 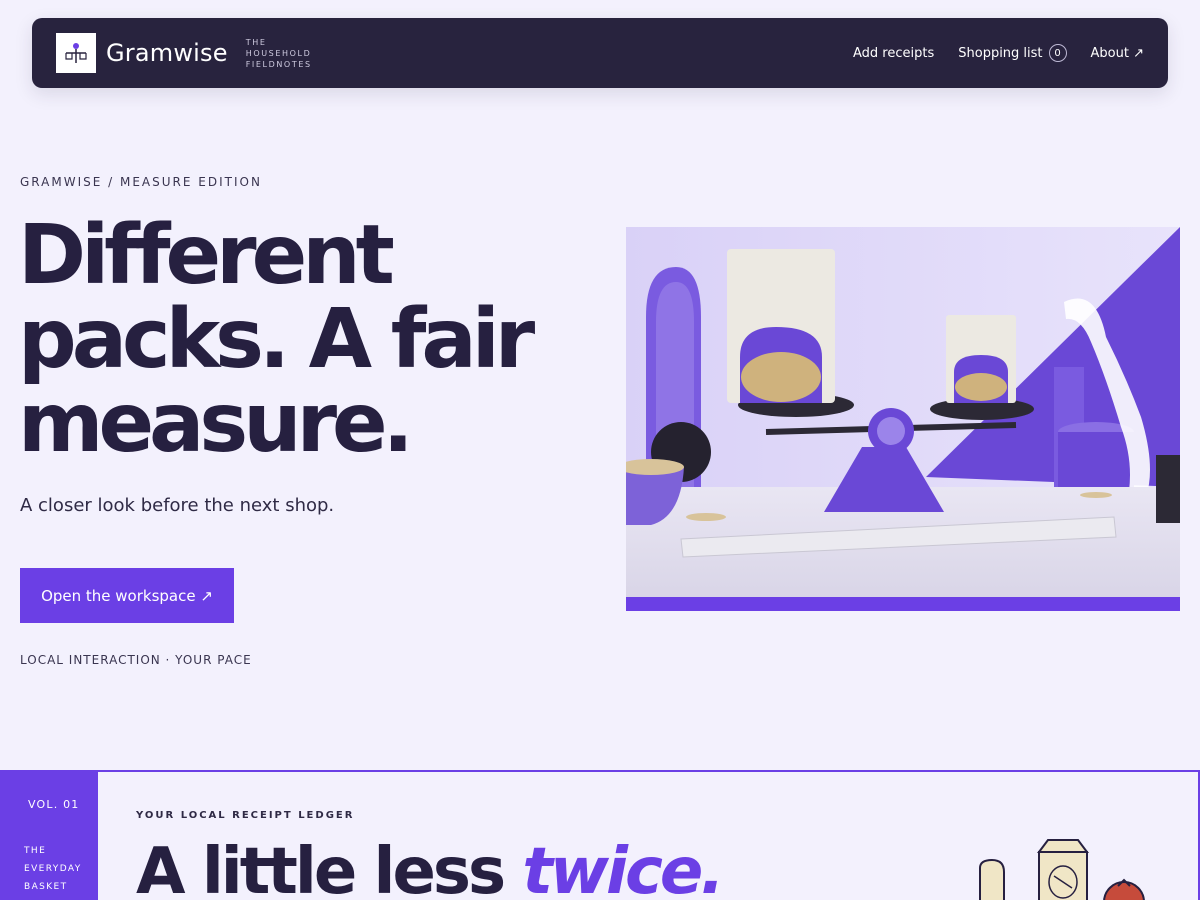 What do you see at coordinates (329, 867) in the screenshot?
I see `section-title-plain: A little less` at bounding box center [329, 867].